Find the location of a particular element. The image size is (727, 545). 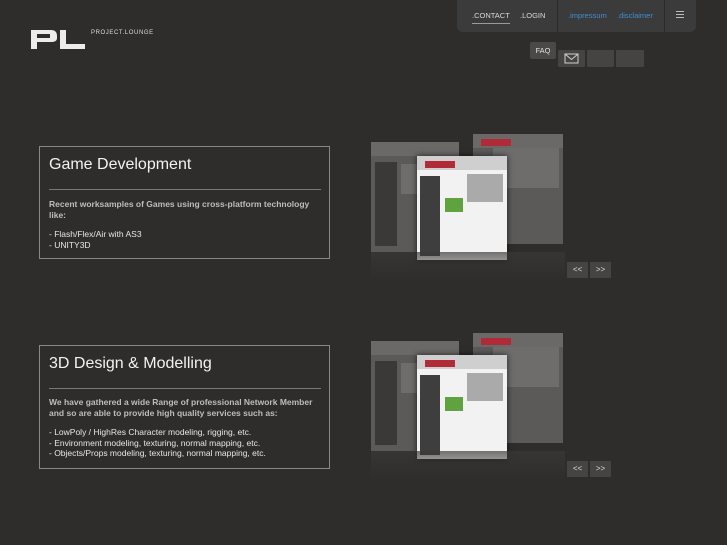

faq-button: FAQ is located at coordinates (543, 50).